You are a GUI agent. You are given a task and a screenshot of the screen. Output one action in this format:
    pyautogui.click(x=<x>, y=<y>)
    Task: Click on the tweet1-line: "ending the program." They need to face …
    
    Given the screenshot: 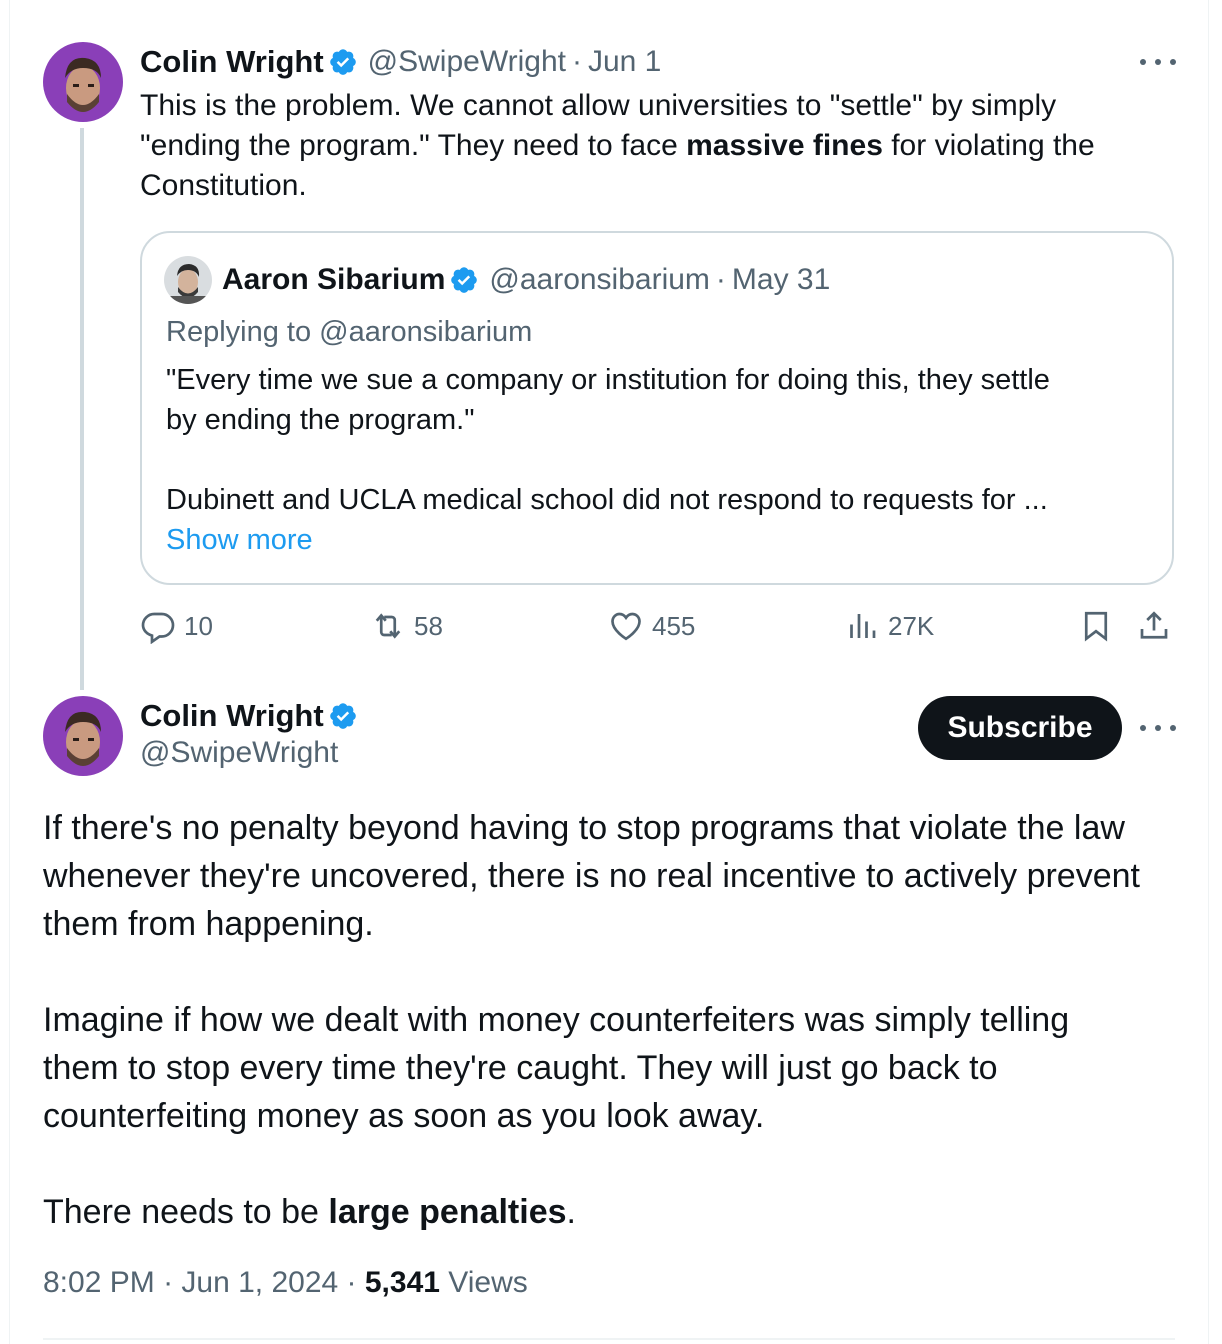 What is the action you would take?
    pyautogui.click(x=617, y=145)
    